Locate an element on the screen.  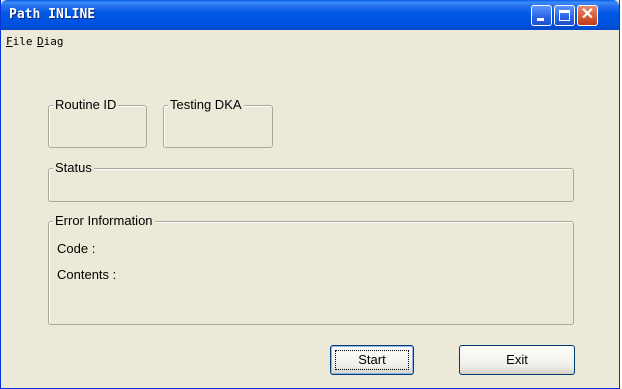
menu-diag: Diag is located at coordinates (50, 41).